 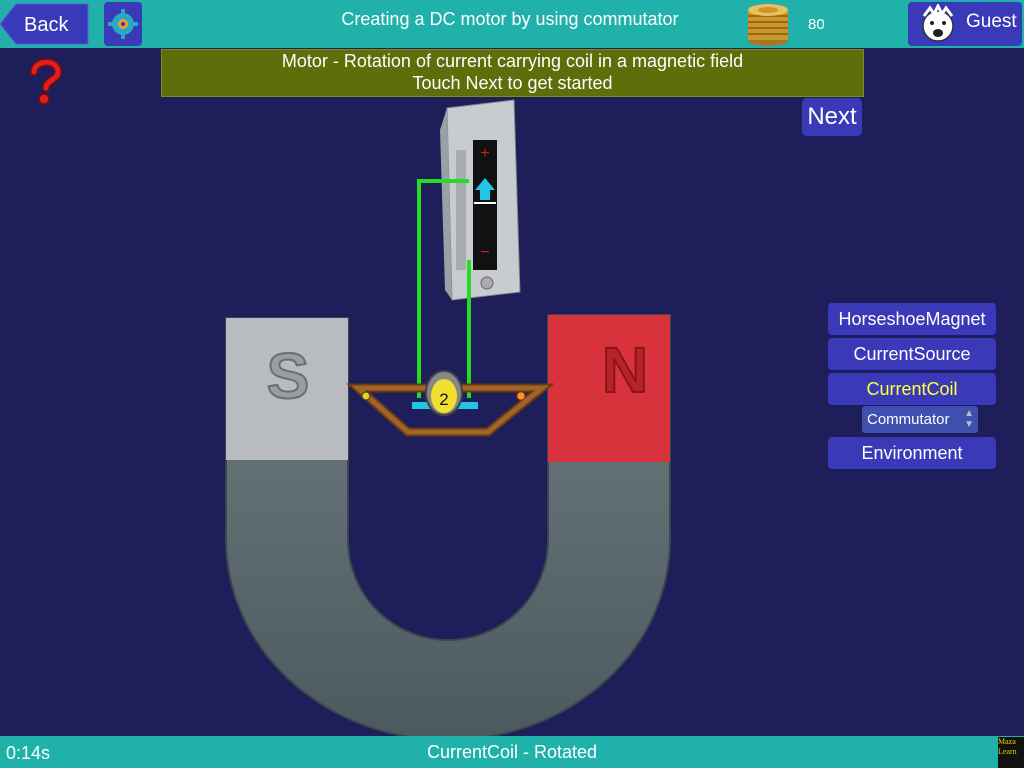 What do you see at coordinates (1007, 751) in the screenshot?
I see `logo-line-2: Learn` at bounding box center [1007, 751].